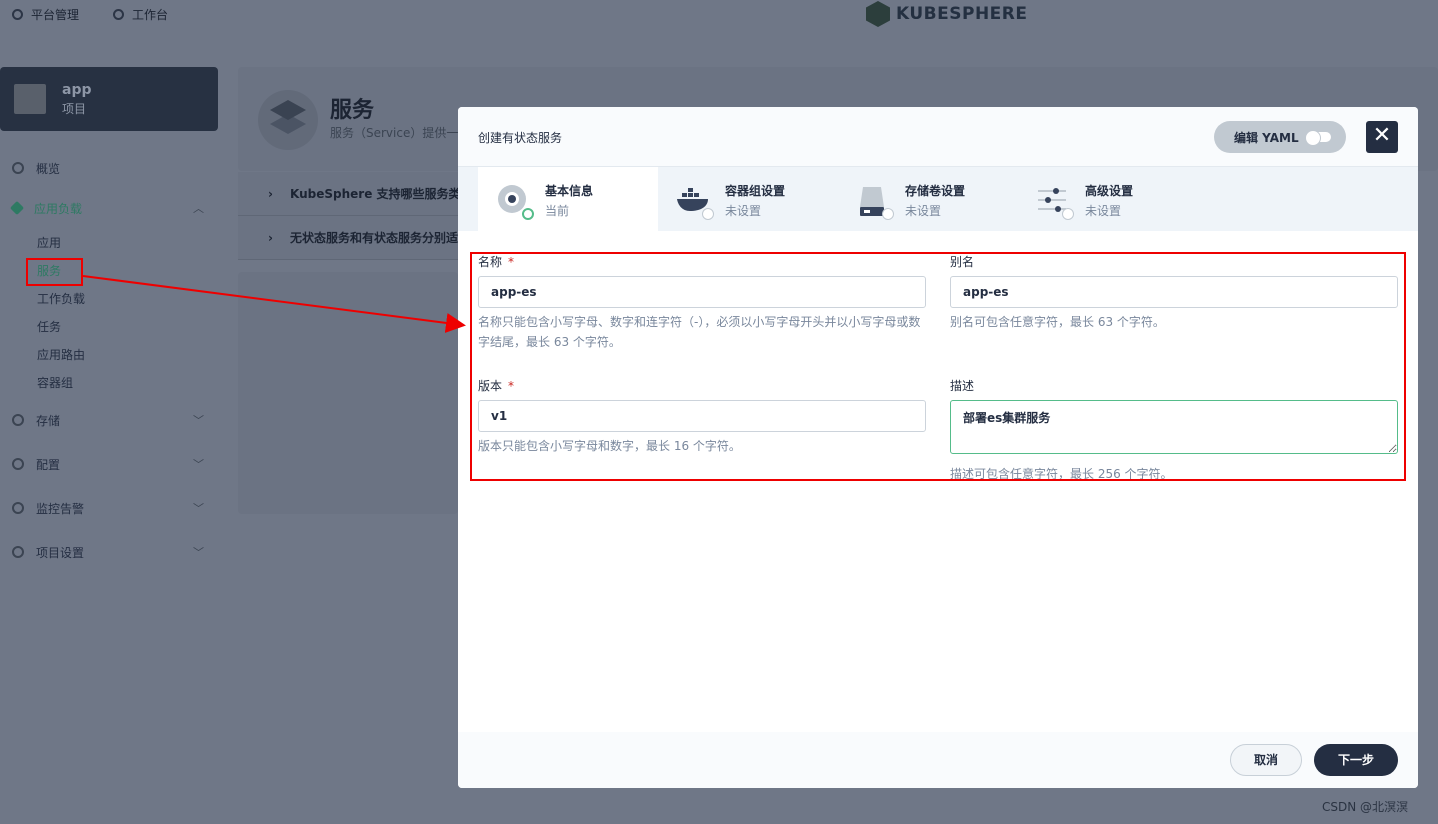  I want to click on toggle-switch-icon, so click(1317, 138).